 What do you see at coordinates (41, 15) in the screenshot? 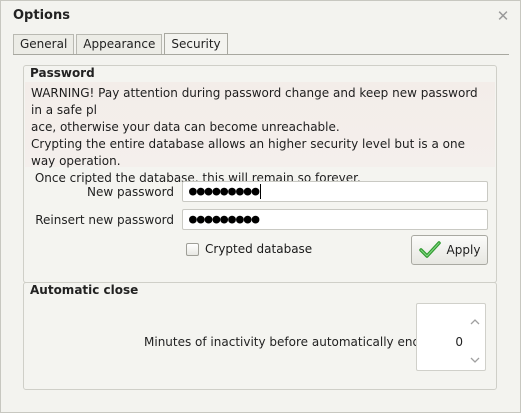
I see `dialog-title: Options` at bounding box center [41, 15].